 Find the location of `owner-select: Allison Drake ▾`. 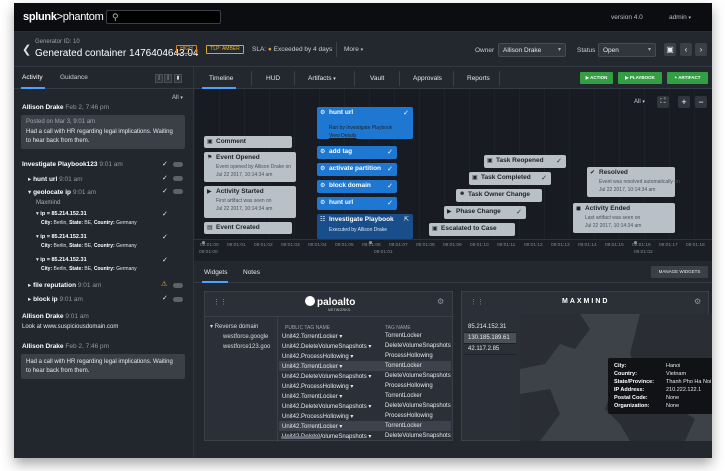

owner-select: Allison Drake ▾ is located at coordinates (532, 50).